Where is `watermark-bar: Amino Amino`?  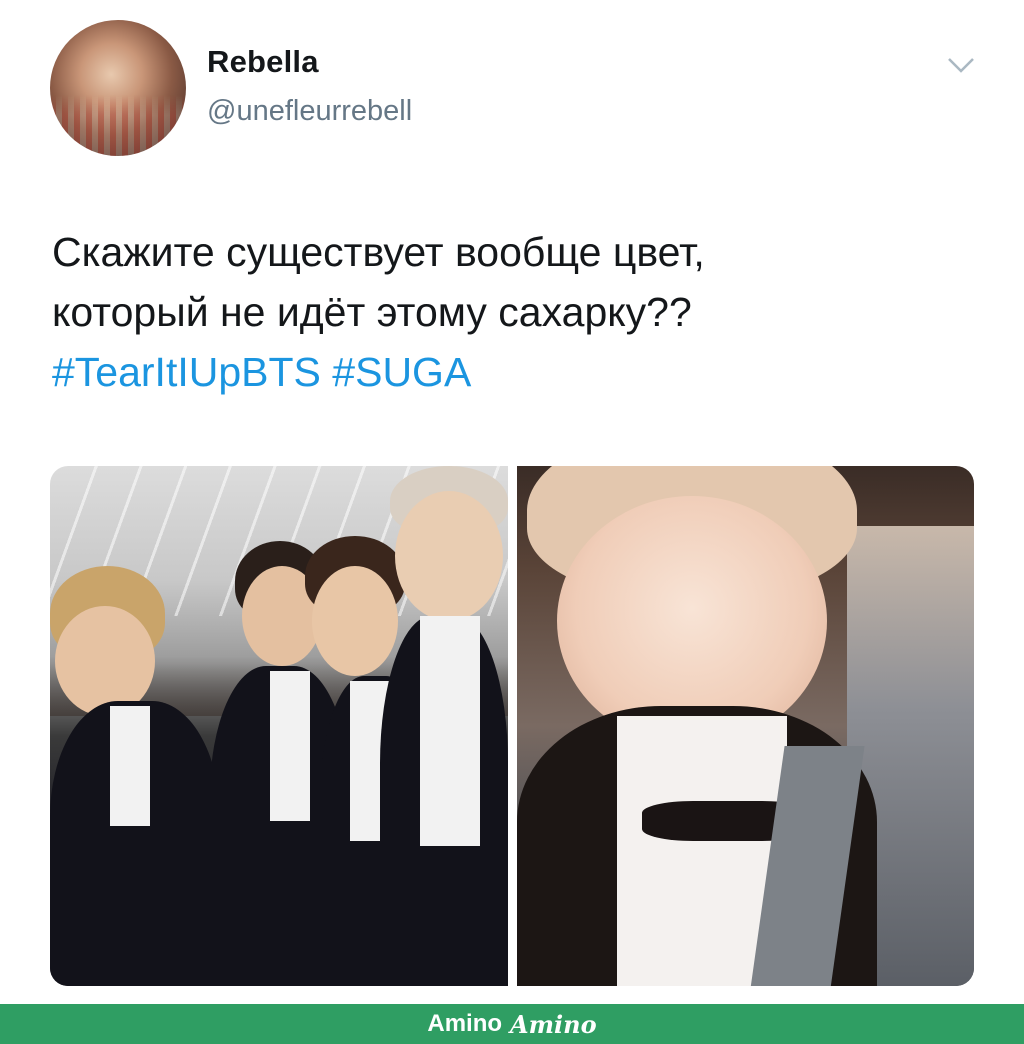 watermark-bar: Amino Amino is located at coordinates (512, 1024).